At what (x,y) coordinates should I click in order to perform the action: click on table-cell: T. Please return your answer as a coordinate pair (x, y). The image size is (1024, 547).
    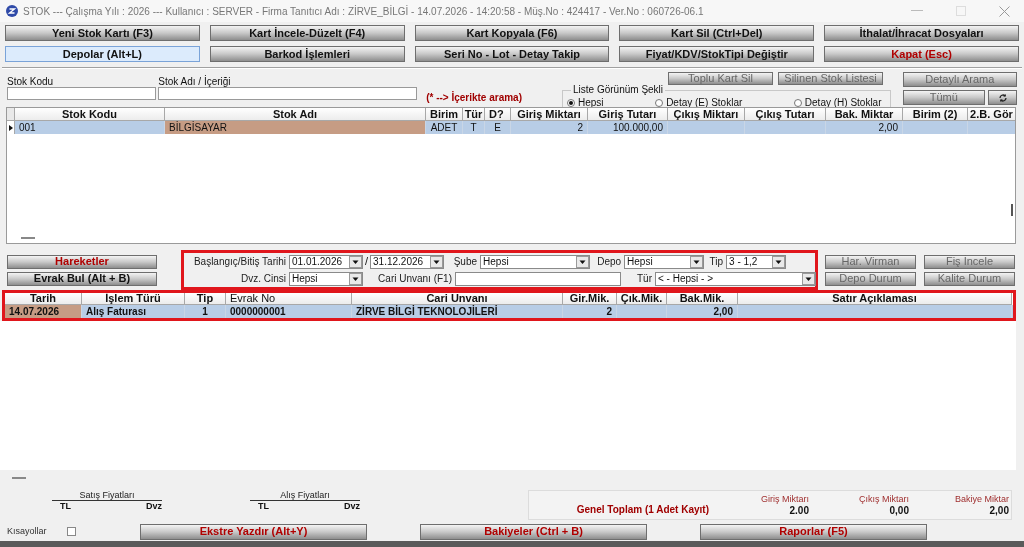
    Looking at the image, I should click on (473, 127).